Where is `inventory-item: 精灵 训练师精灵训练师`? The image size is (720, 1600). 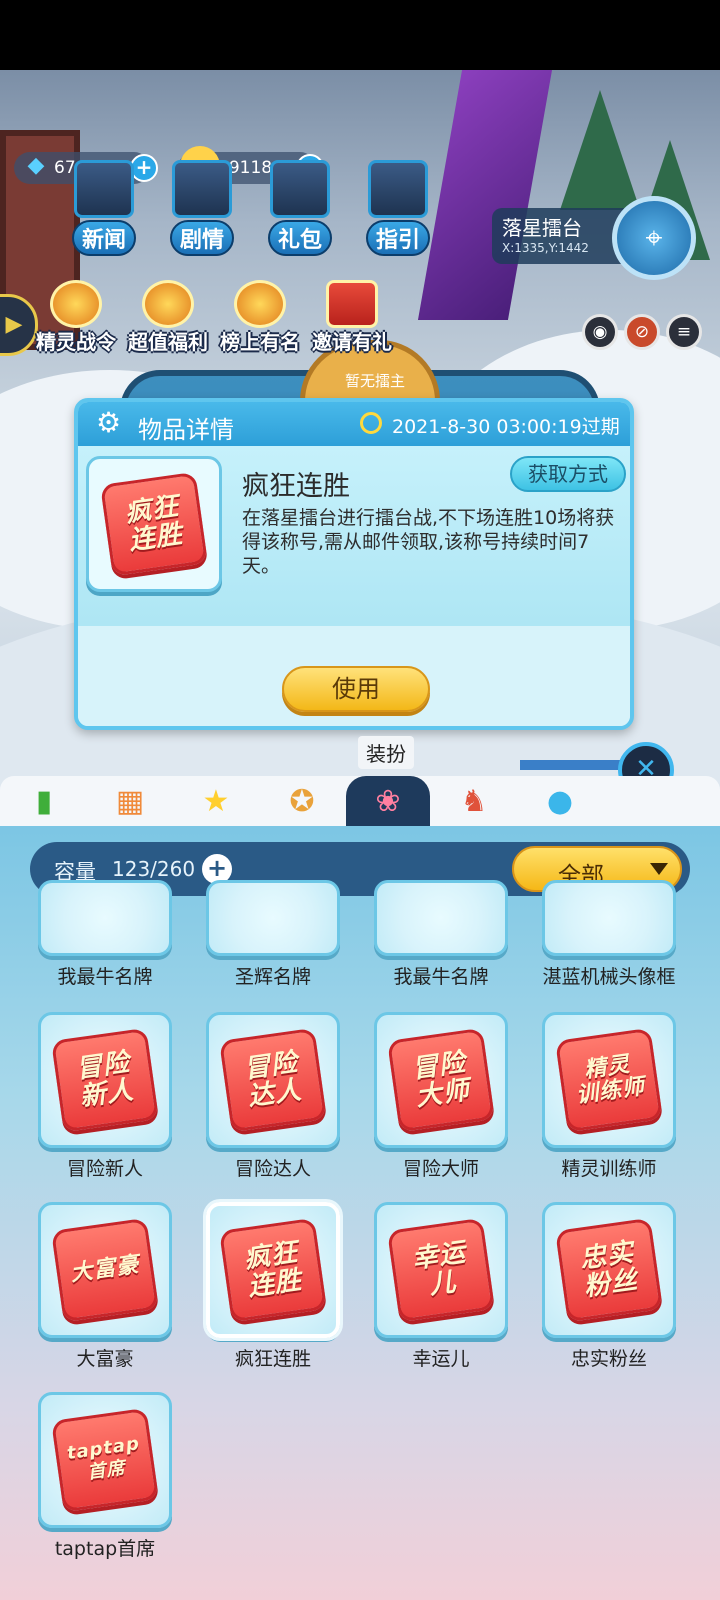
inventory-item: 精灵 训练师精灵训练师 is located at coordinates (609, 1102).